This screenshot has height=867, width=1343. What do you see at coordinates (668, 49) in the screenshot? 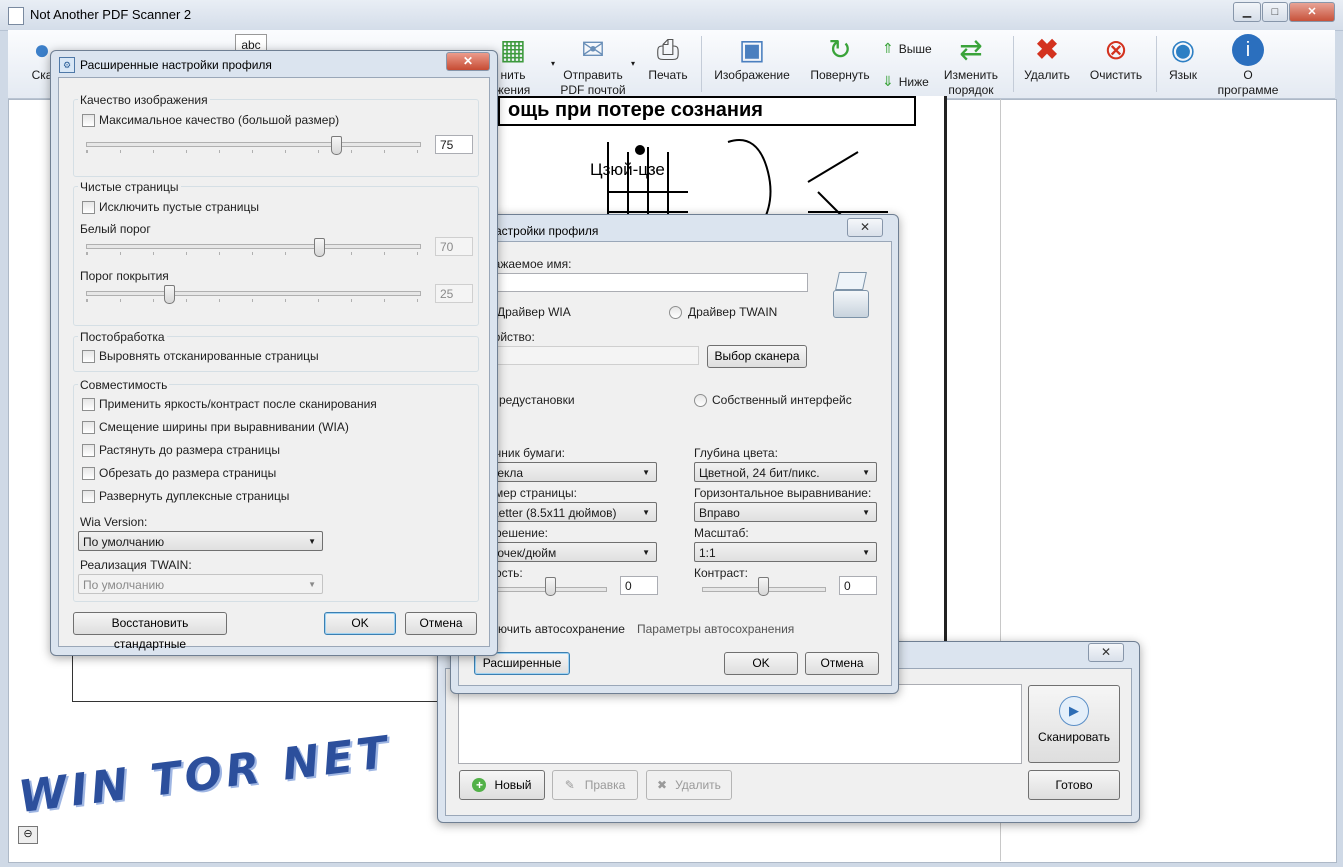
I see `printer-icon: ⎙` at bounding box center [668, 49].